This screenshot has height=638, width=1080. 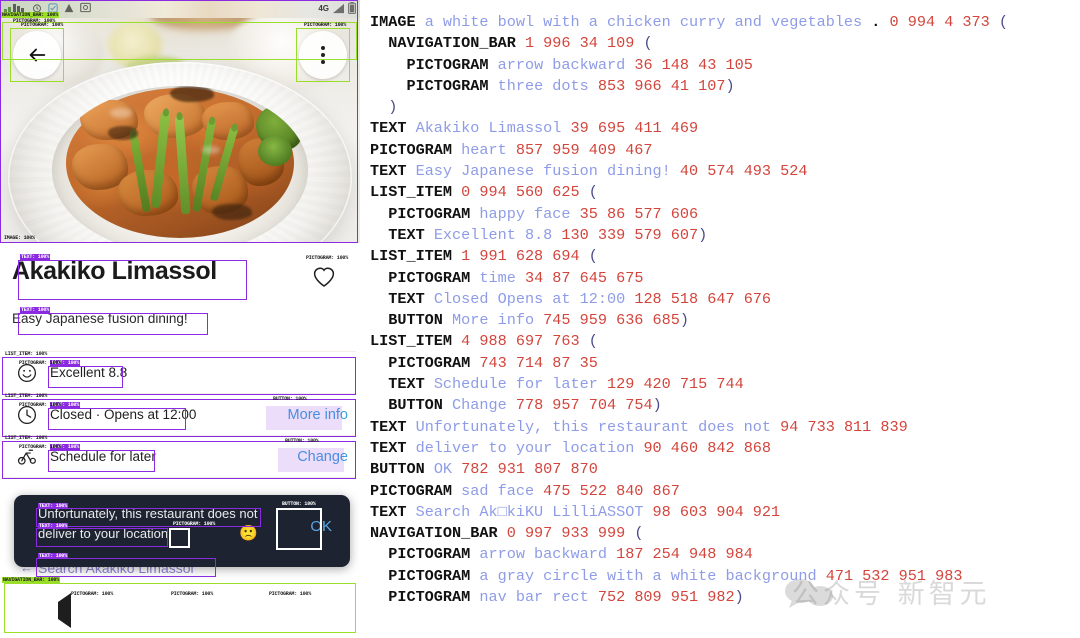 What do you see at coordinates (894, 575) in the screenshot?
I see `annotation-token-num: 471 532 951 983` at bounding box center [894, 575].